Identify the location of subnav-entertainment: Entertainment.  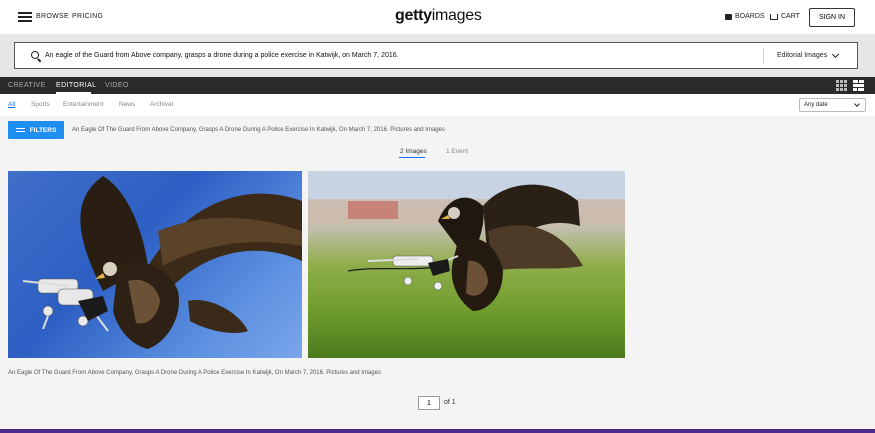
(83, 104).